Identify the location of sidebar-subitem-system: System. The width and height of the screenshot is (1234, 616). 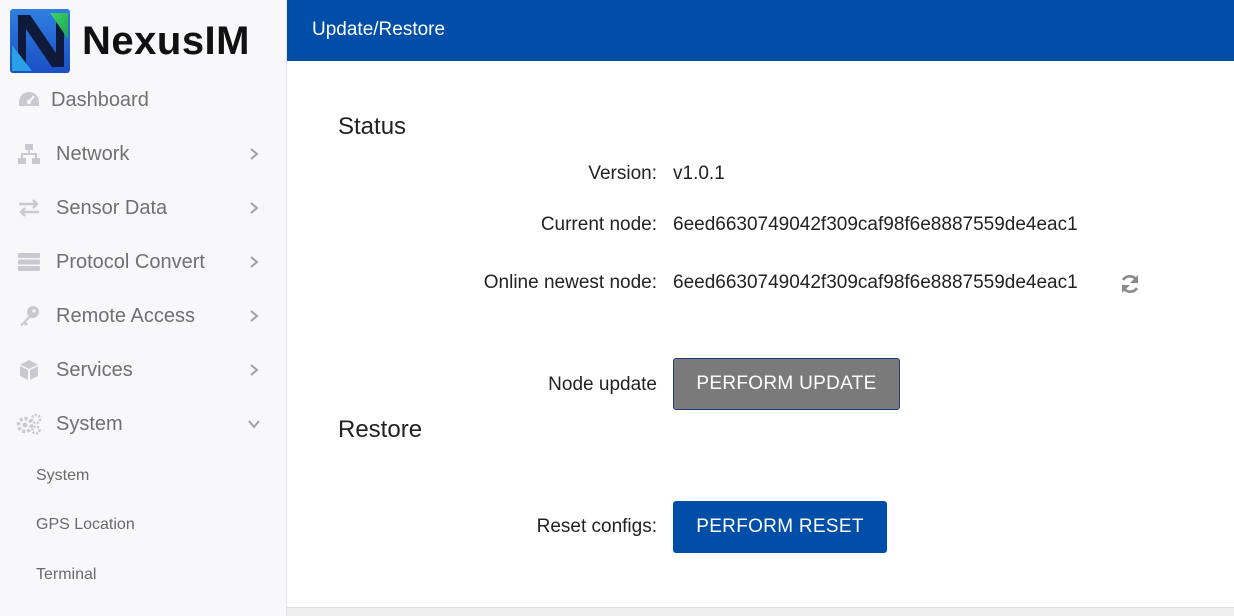
(143, 476).